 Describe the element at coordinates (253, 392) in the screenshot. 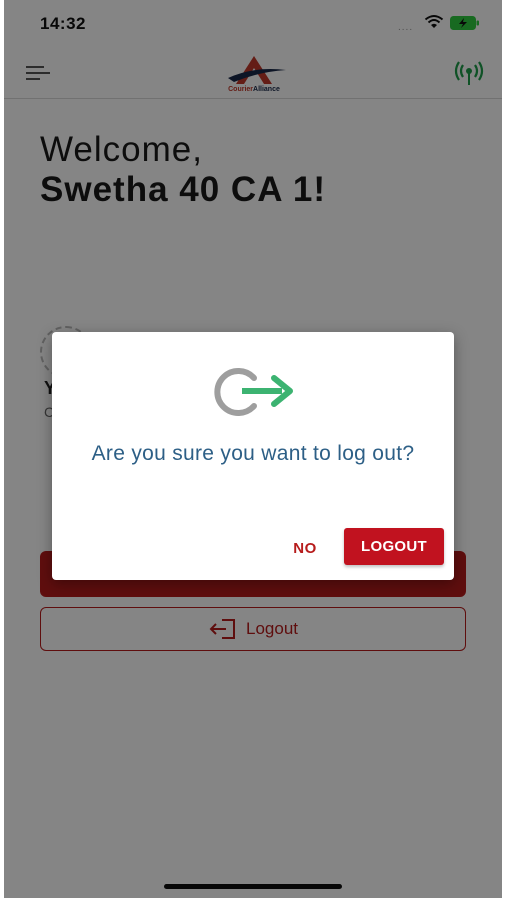

I see `power-logout-icon` at that location.